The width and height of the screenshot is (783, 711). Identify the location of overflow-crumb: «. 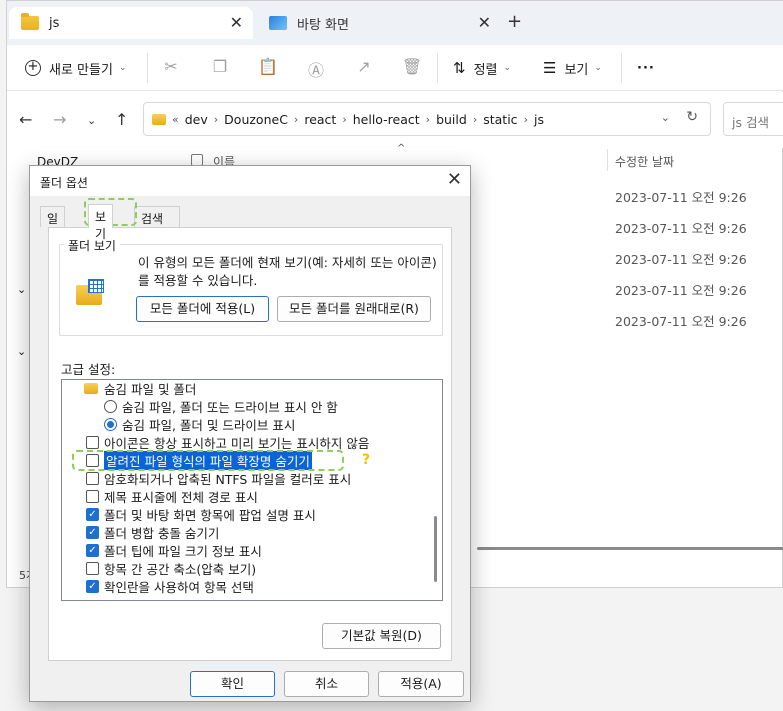
(175, 119).